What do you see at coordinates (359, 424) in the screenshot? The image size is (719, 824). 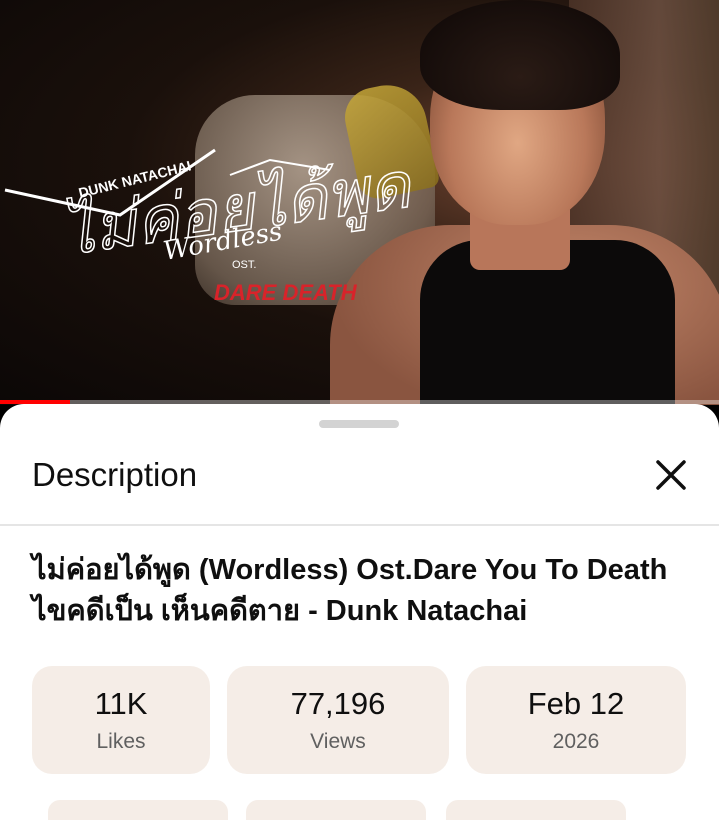 I see `drag-handle` at bounding box center [359, 424].